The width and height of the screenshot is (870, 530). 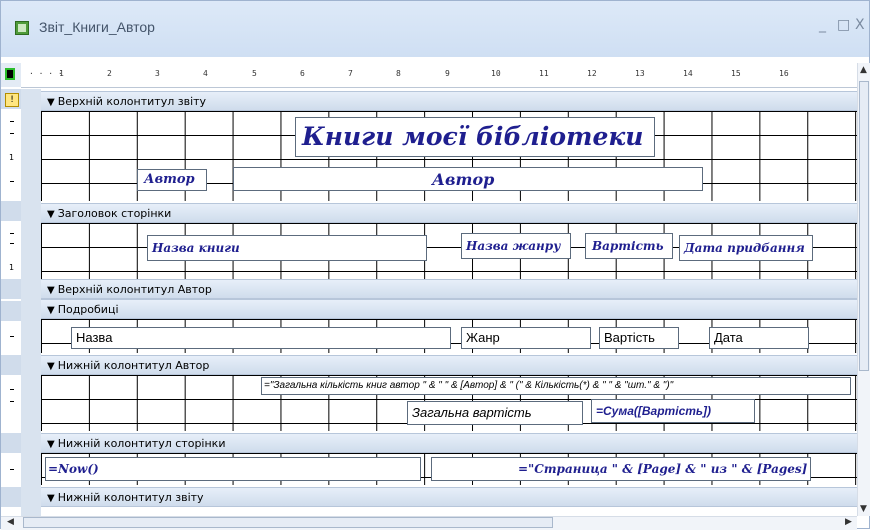 I want to click on report-title-label: Книги моєї бібліотеки, so click(x=475, y=137).